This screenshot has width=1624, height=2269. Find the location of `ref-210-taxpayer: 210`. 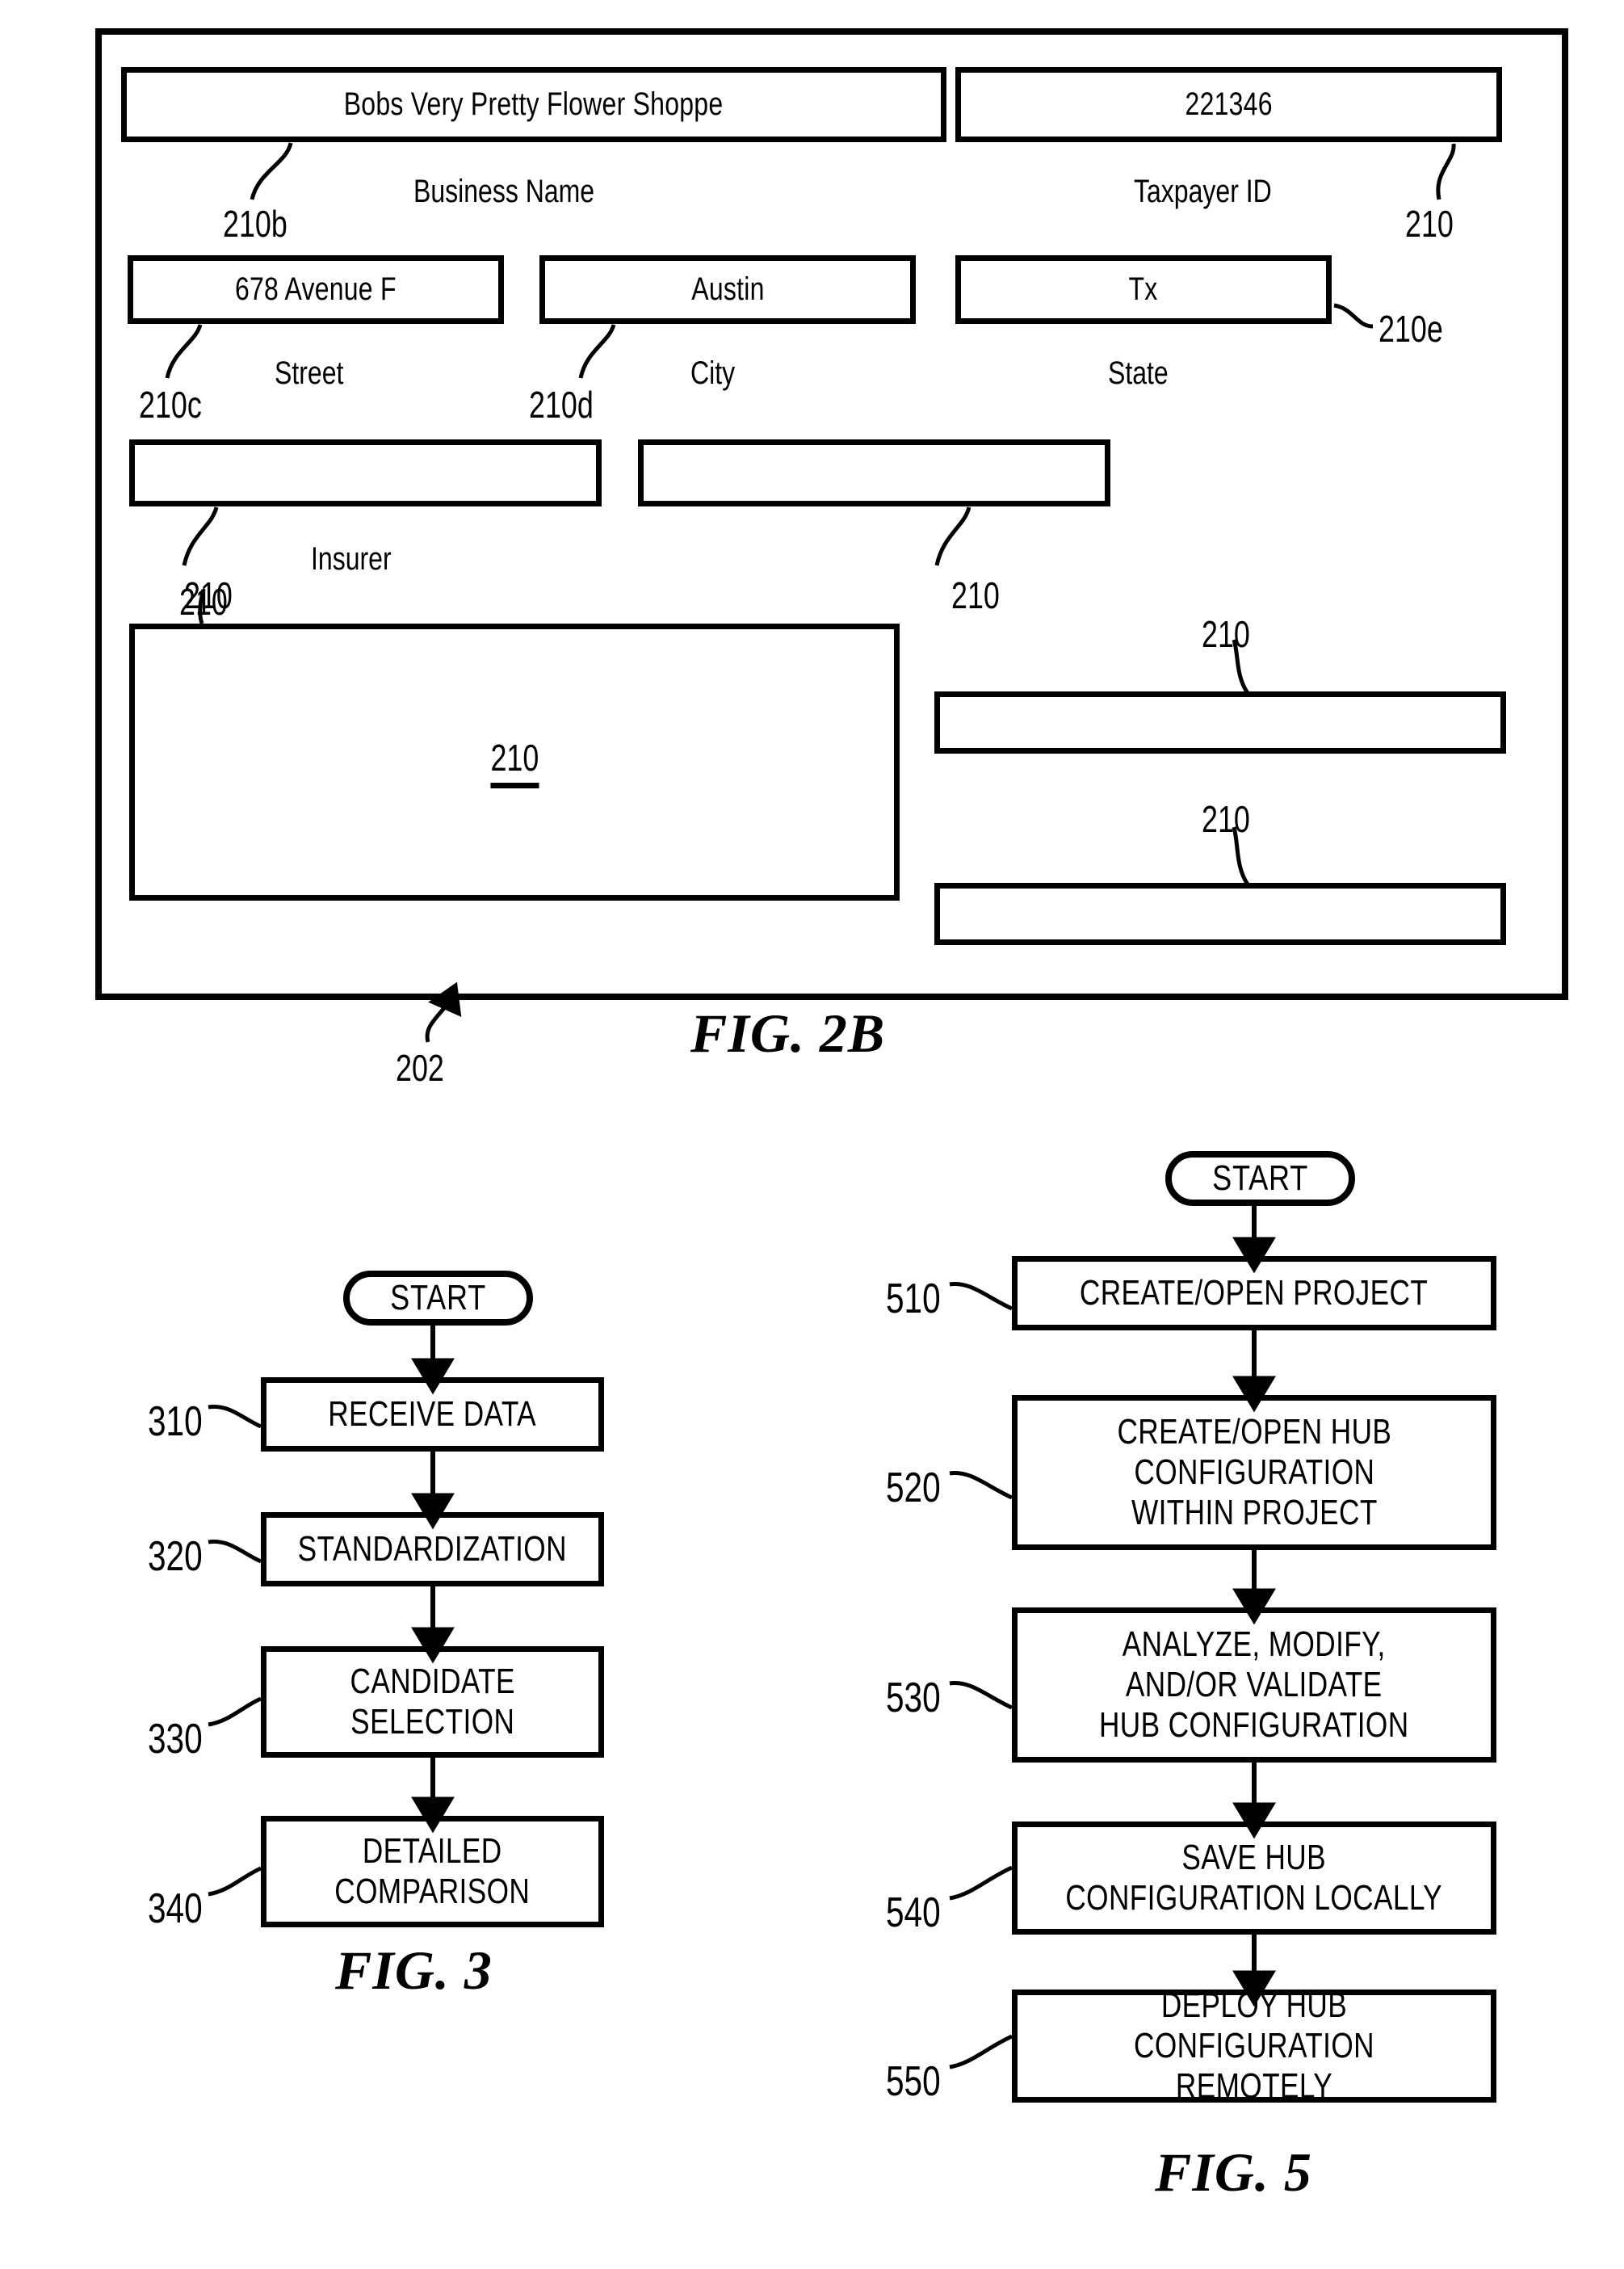

ref-210-taxpayer: 210 is located at coordinates (1429, 224).